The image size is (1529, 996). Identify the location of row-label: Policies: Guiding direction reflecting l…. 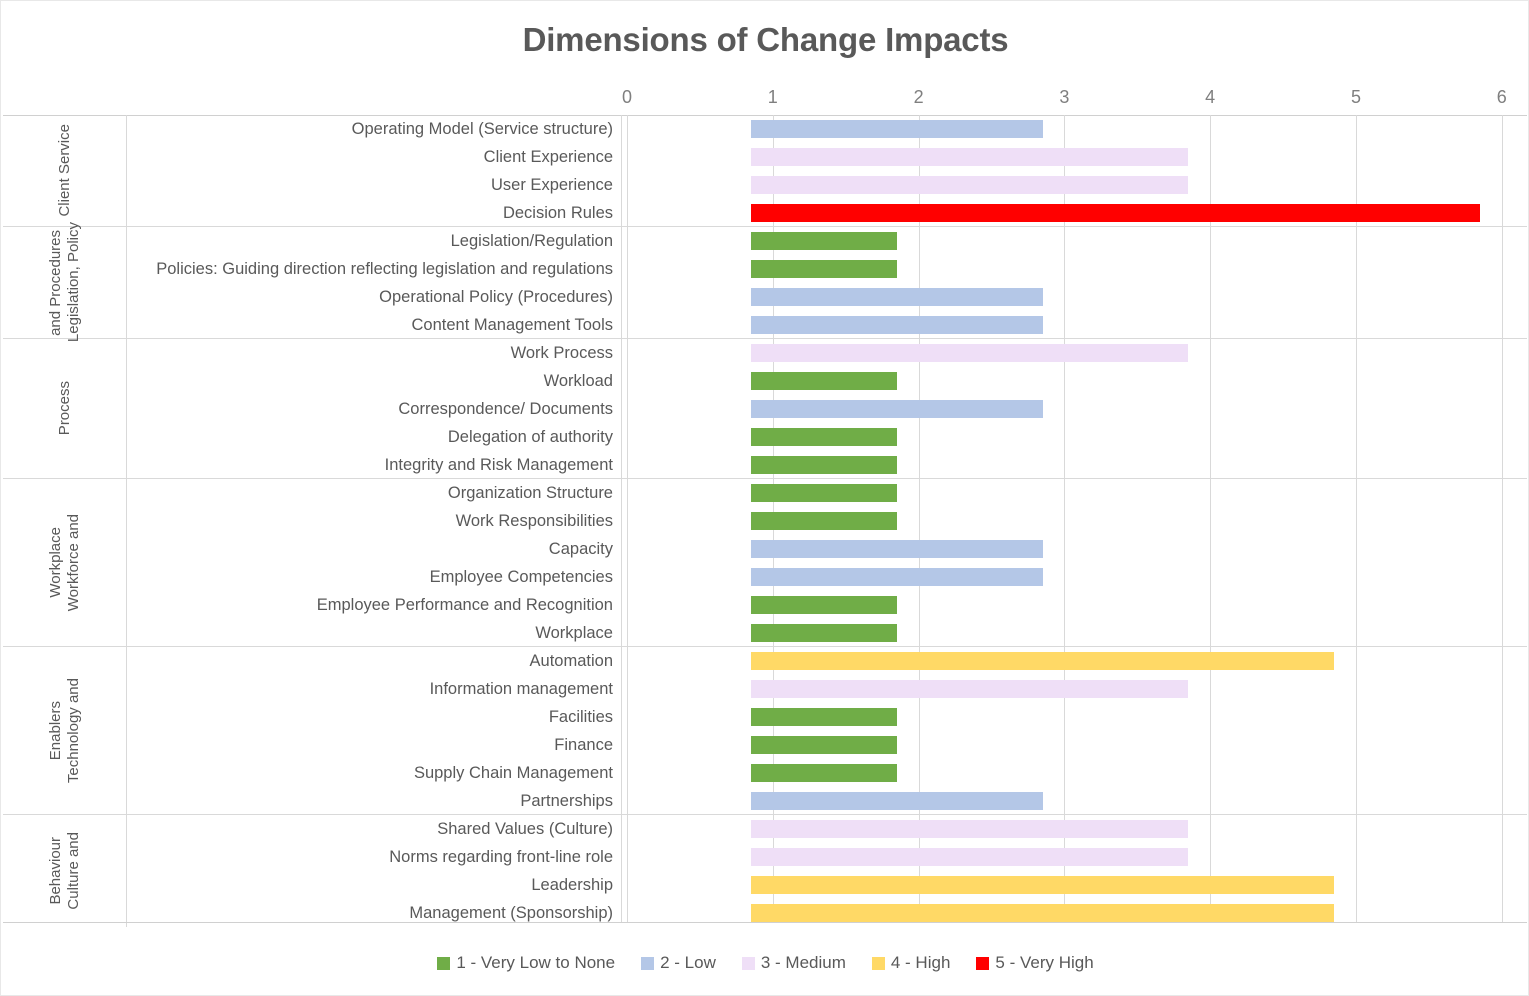
(384, 269).